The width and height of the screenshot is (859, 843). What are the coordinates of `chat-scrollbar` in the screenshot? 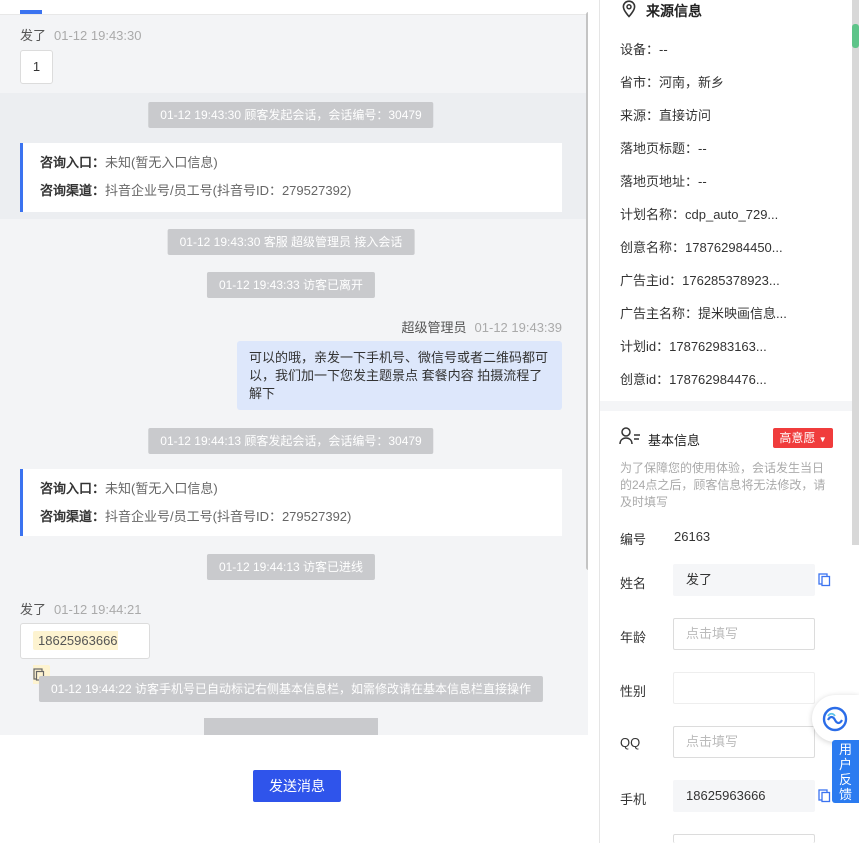 It's located at (587, 291).